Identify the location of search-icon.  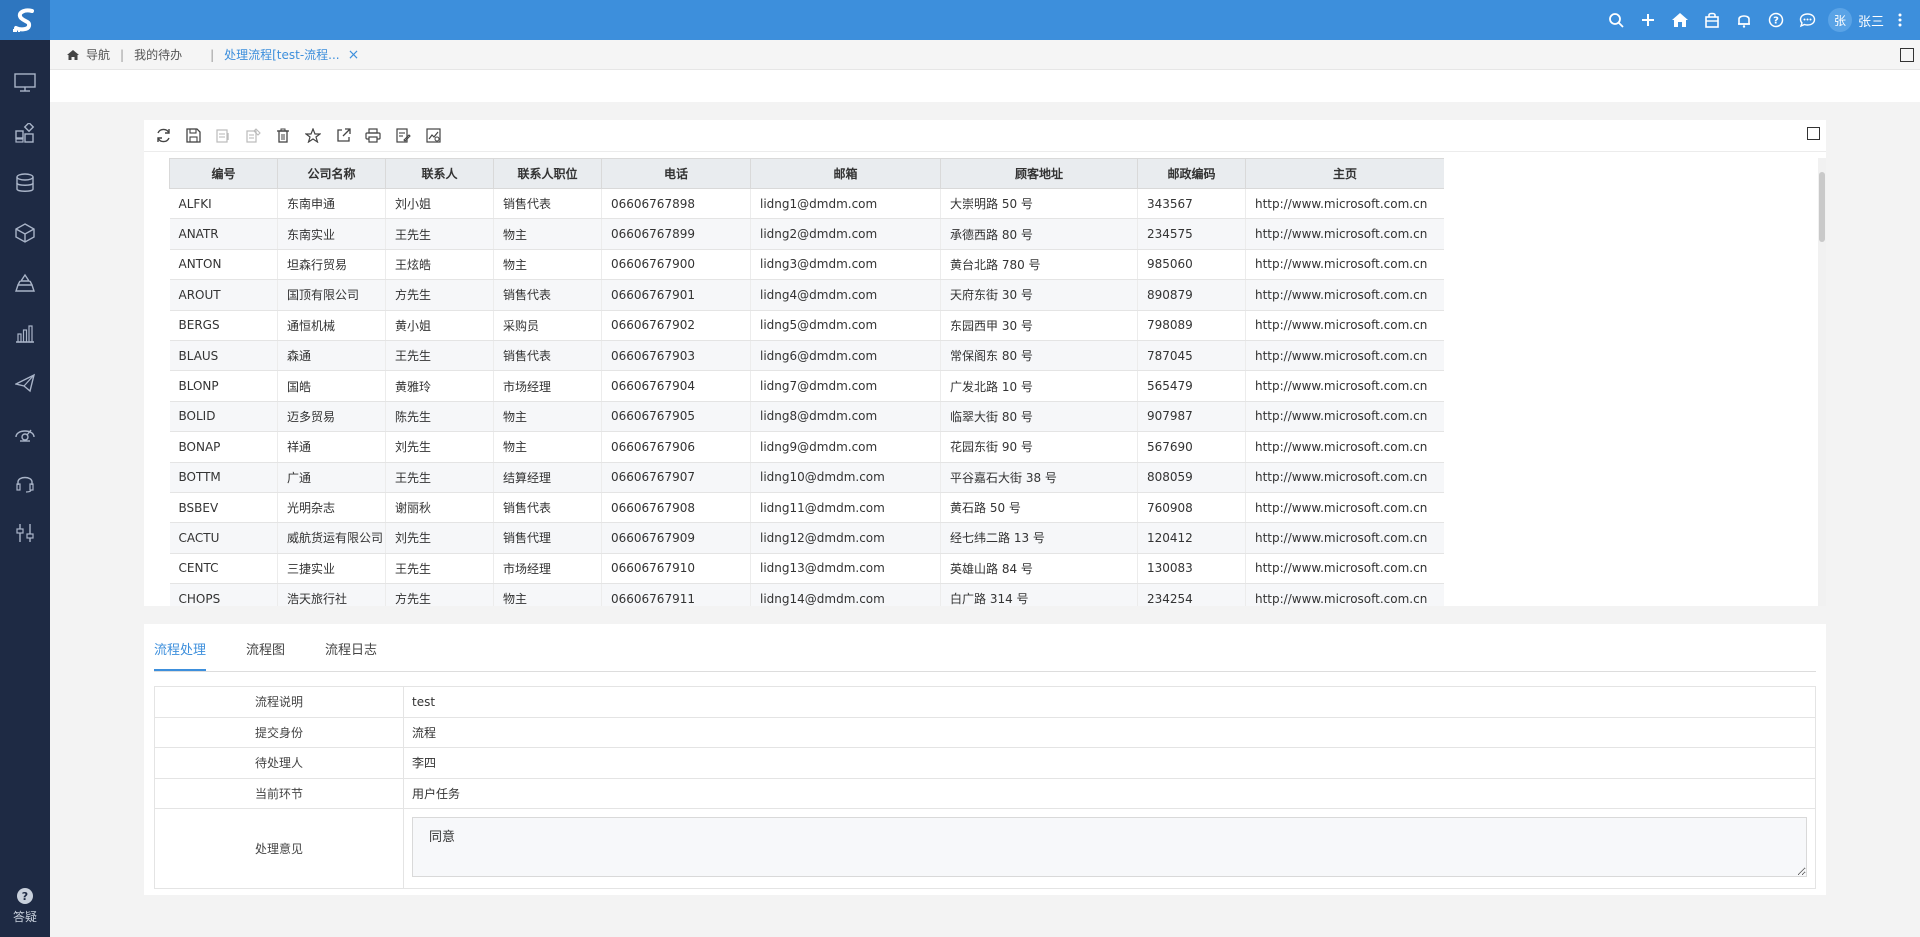
(1616, 20).